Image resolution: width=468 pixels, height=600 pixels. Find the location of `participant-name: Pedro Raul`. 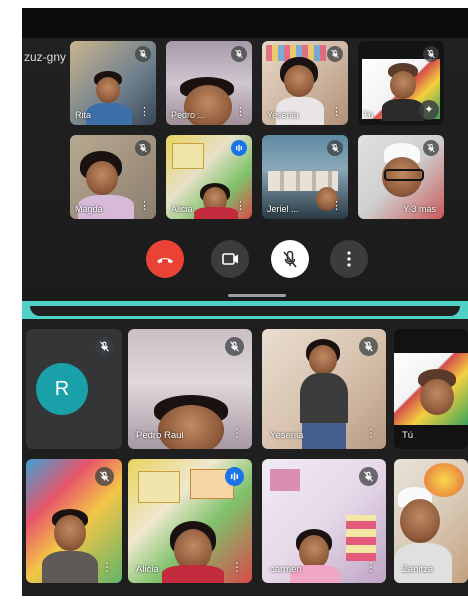

participant-name: Pedro Raul is located at coordinates (160, 435).